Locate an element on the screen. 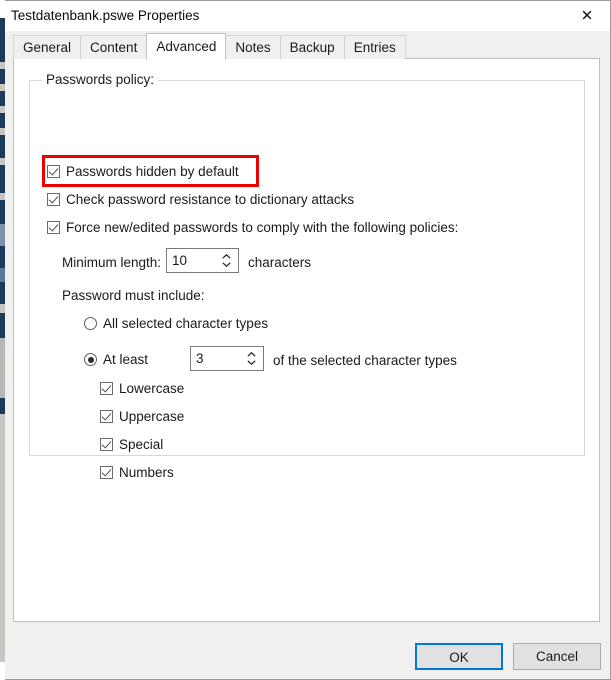  checkbox-label: Uppercase is located at coordinates (152, 416).